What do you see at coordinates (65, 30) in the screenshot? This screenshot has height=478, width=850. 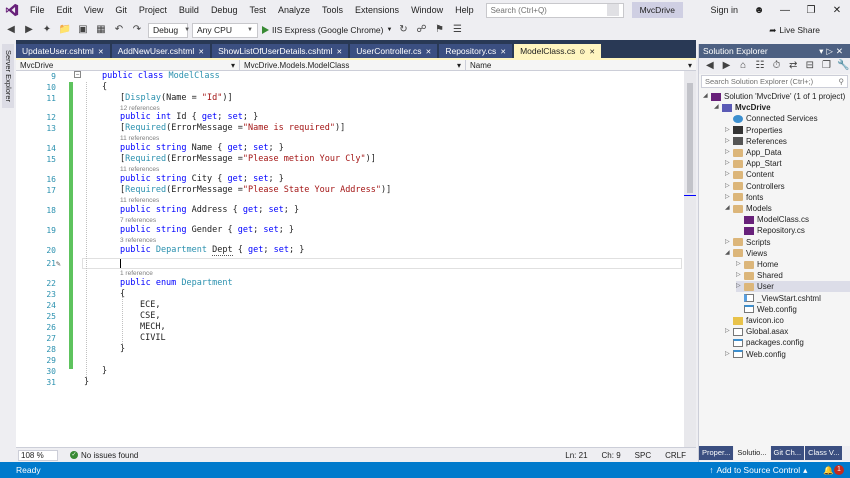 I see `open-folder-icon: 📁` at bounding box center [65, 30].